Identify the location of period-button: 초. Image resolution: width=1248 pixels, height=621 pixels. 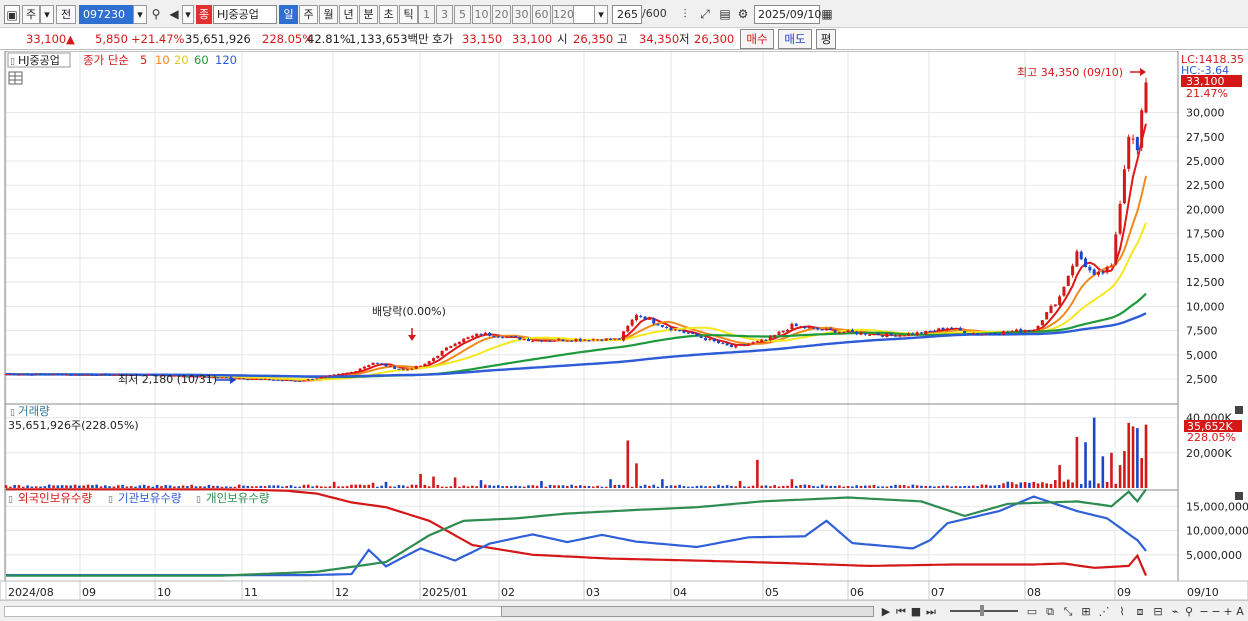
(388, 14).